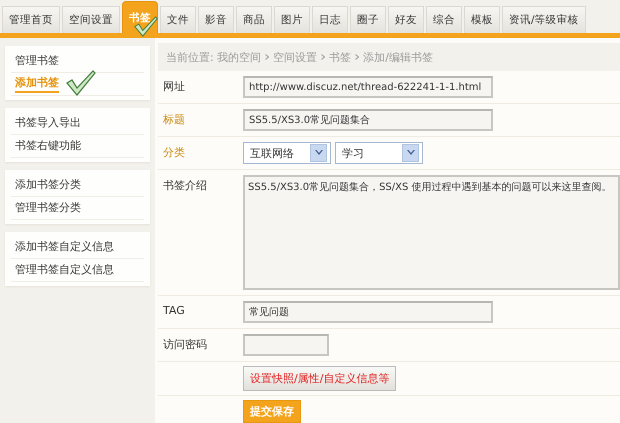 The height and width of the screenshot is (423, 620). I want to click on field-label: TAG, so click(174, 311).